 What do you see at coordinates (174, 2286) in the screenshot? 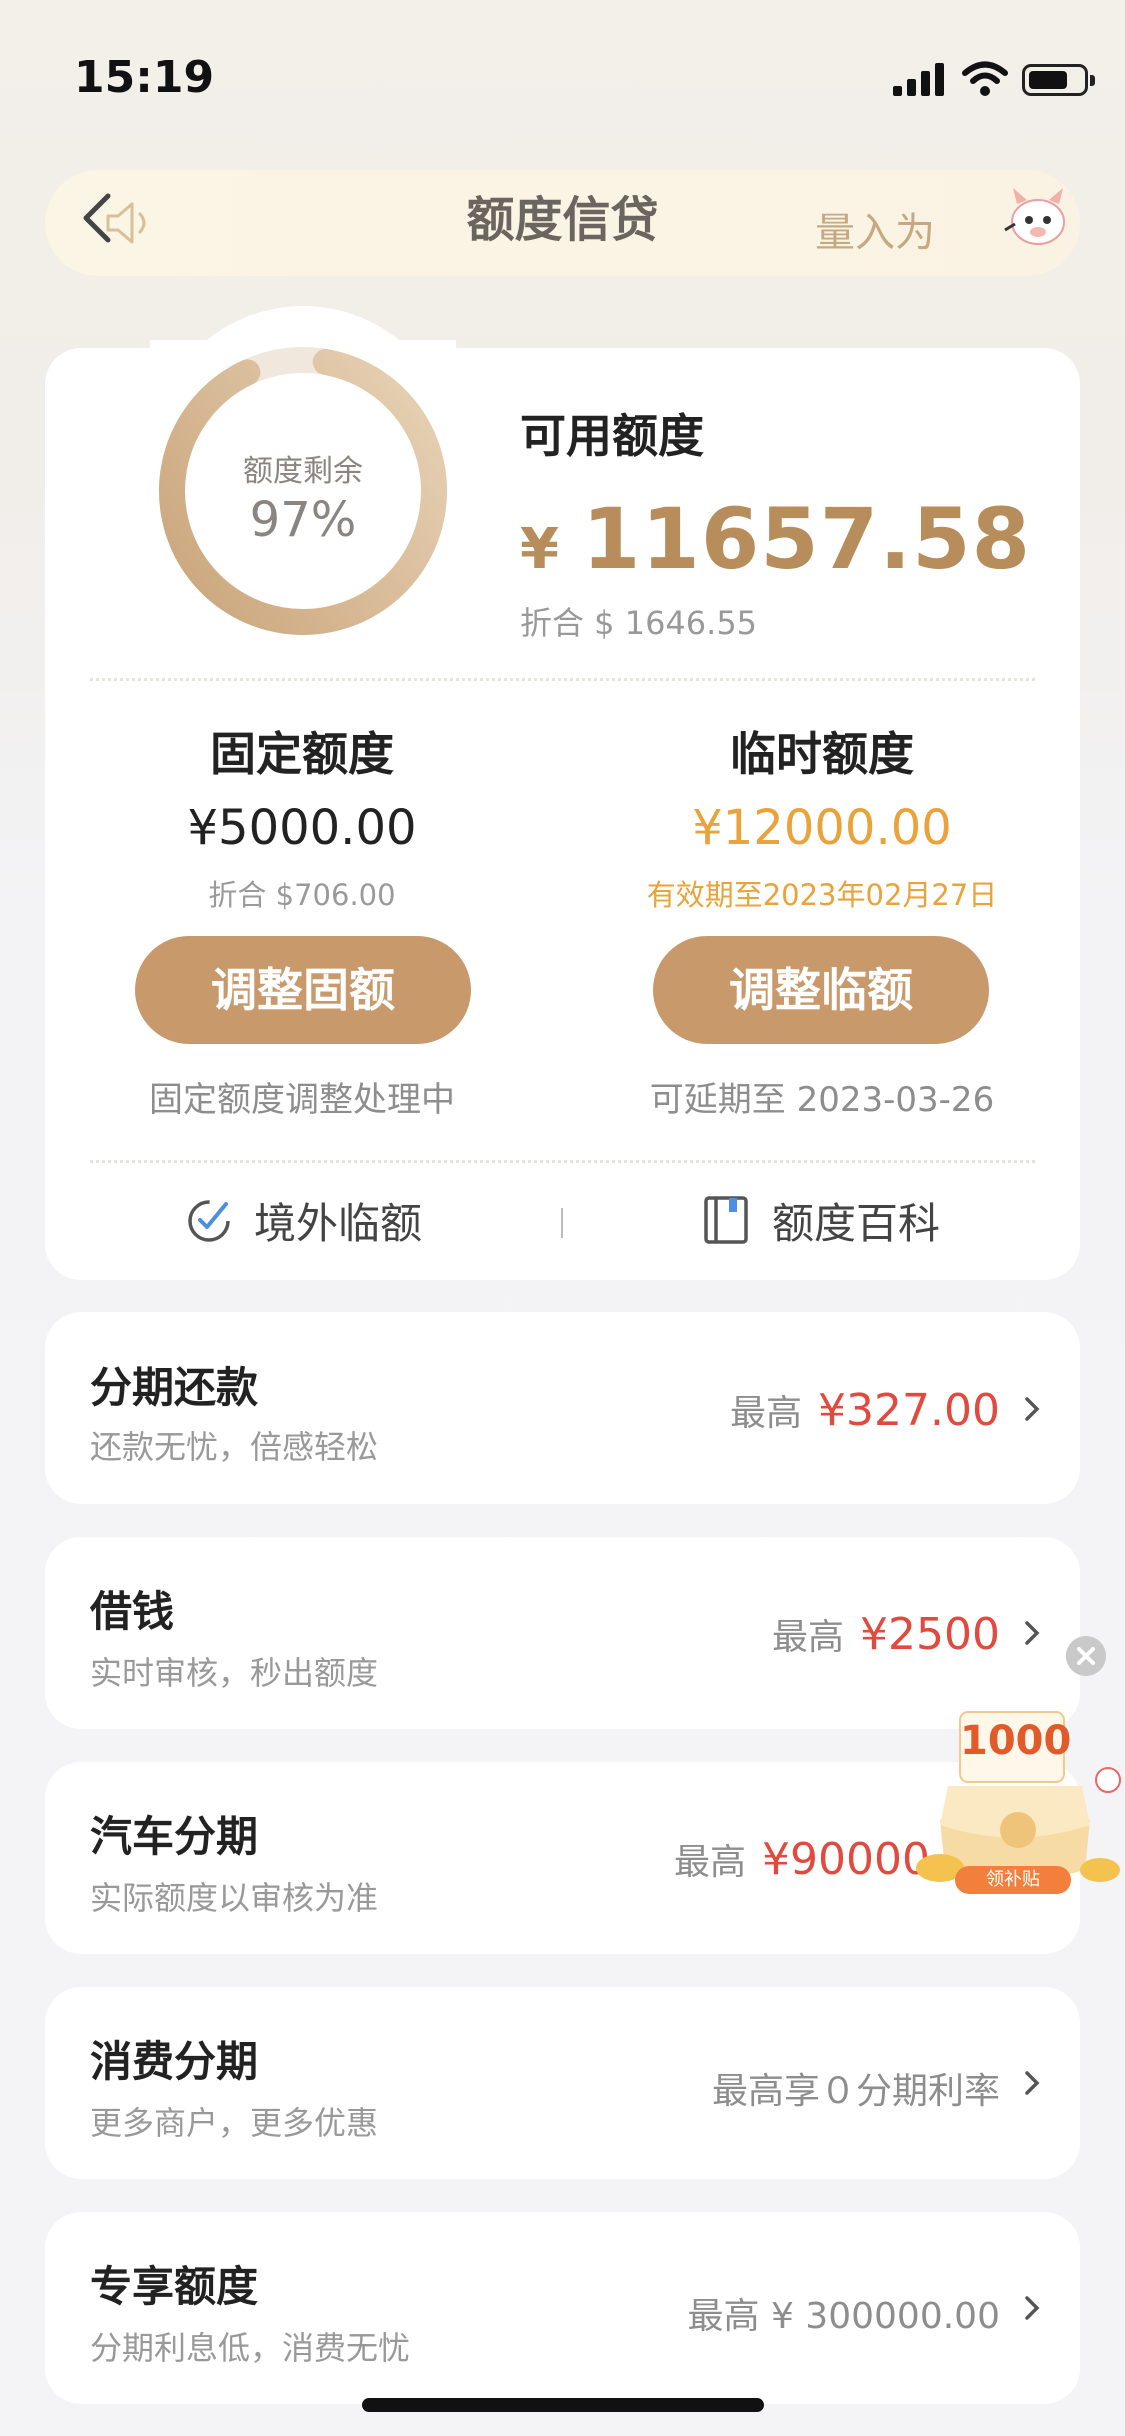
I see `list-item-title: 专享额度` at bounding box center [174, 2286].